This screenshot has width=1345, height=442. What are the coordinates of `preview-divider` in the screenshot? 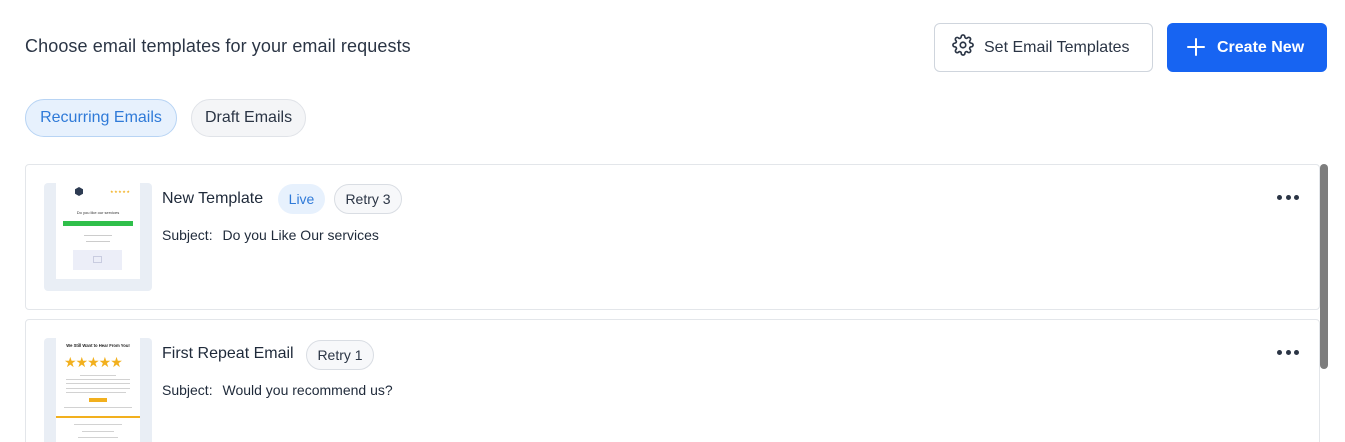 It's located at (98, 417).